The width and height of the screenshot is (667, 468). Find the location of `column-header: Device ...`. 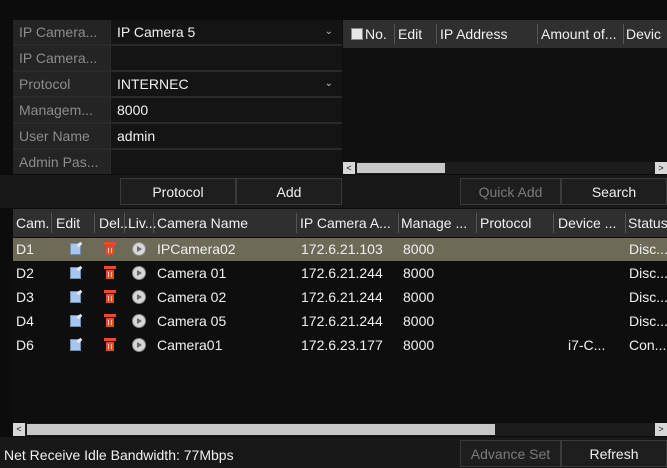

column-header: Device ... is located at coordinates (591, 223).